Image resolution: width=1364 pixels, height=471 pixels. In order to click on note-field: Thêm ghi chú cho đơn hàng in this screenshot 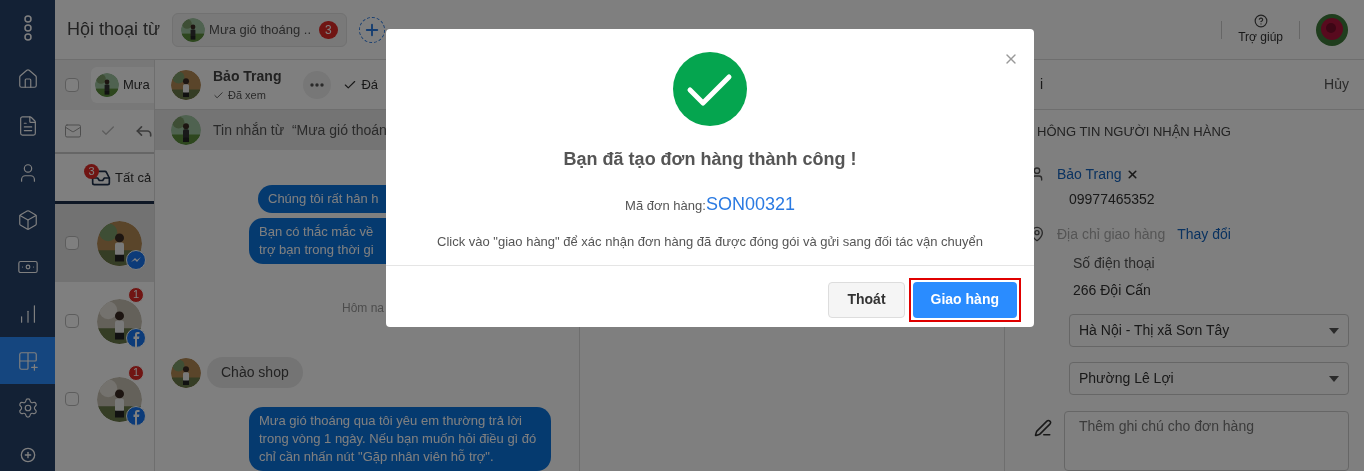, I will do `click(1206, 441)`.